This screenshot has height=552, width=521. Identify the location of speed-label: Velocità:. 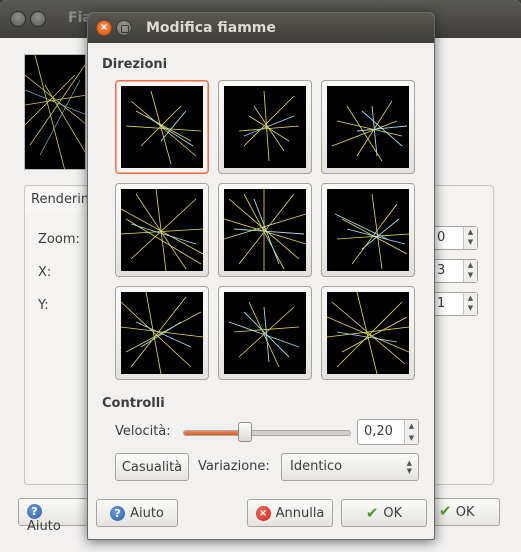
(143, 431).